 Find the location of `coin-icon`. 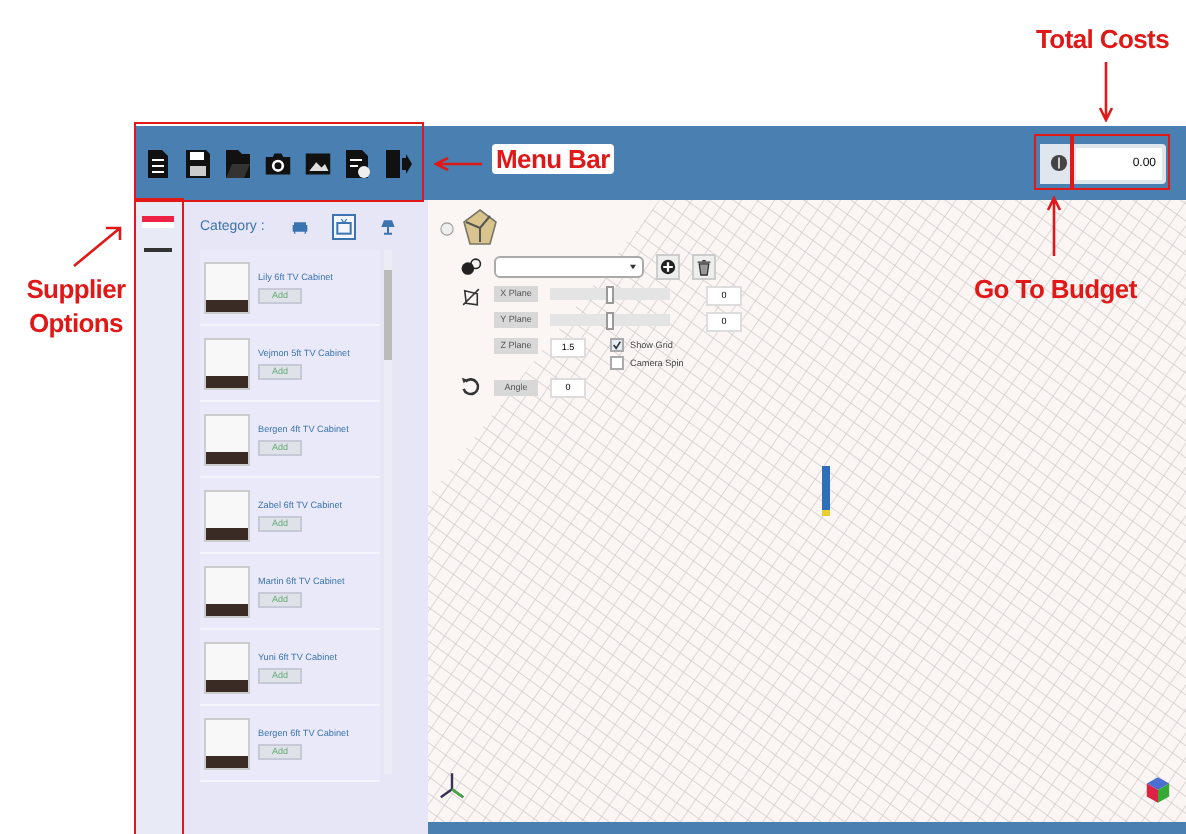

coin-icon is located at coordinates (1058, 163).